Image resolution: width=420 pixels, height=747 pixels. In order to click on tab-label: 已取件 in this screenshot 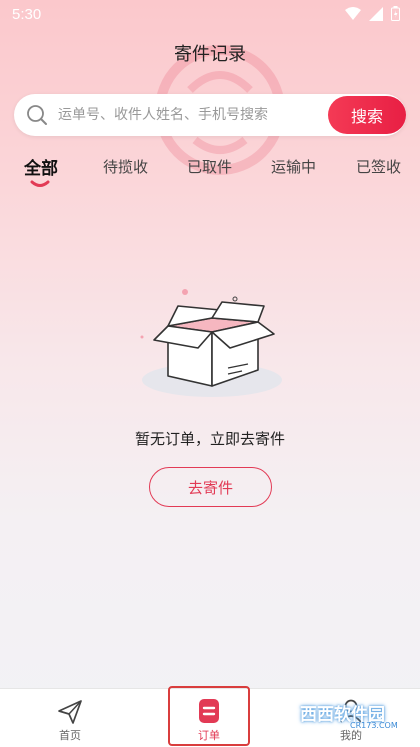, I will do `click(210, 167)`.